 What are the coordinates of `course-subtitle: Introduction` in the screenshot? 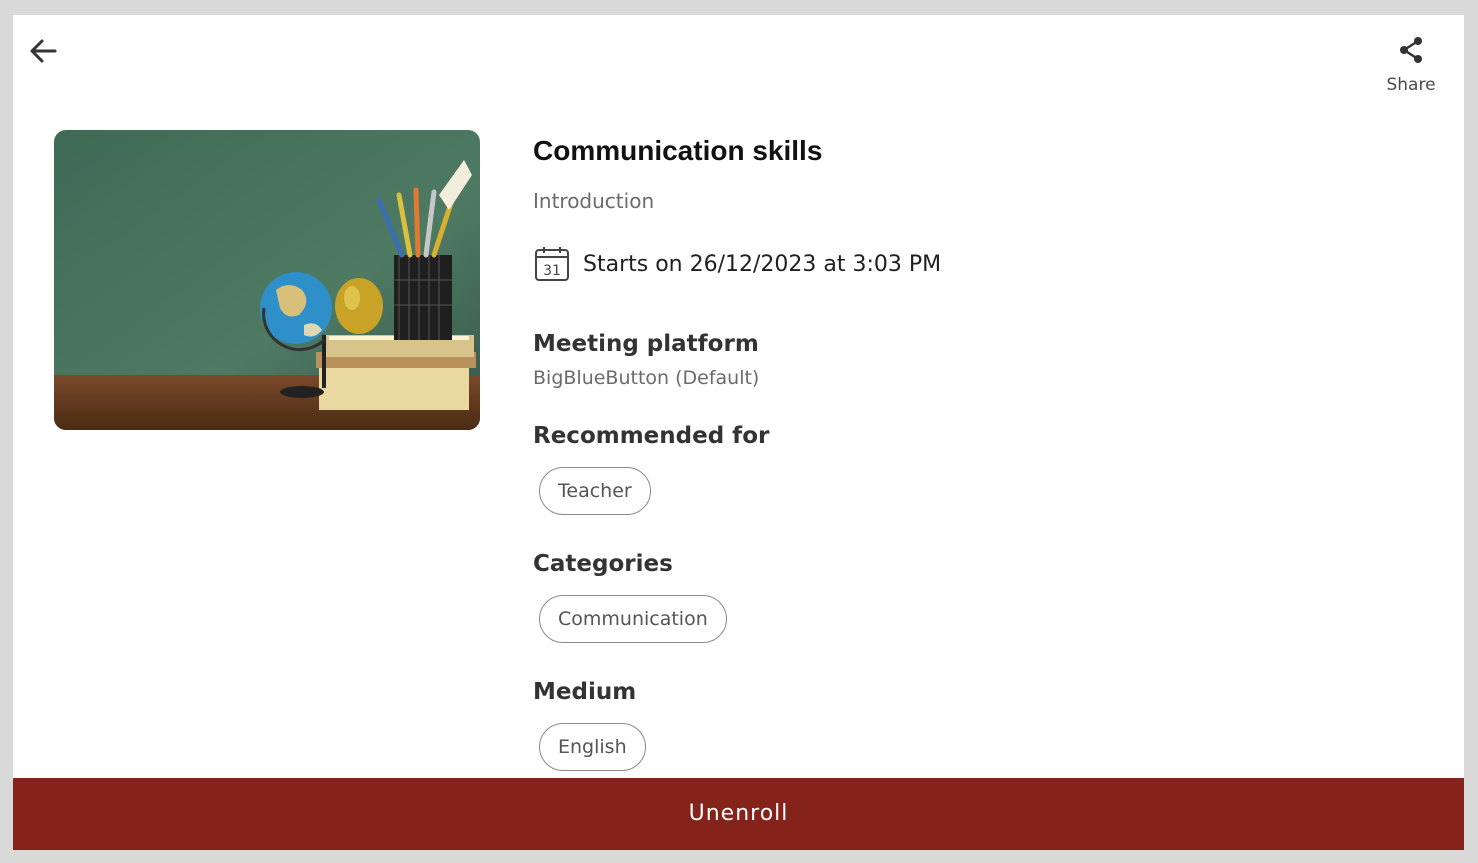 It's located at (594, 201).